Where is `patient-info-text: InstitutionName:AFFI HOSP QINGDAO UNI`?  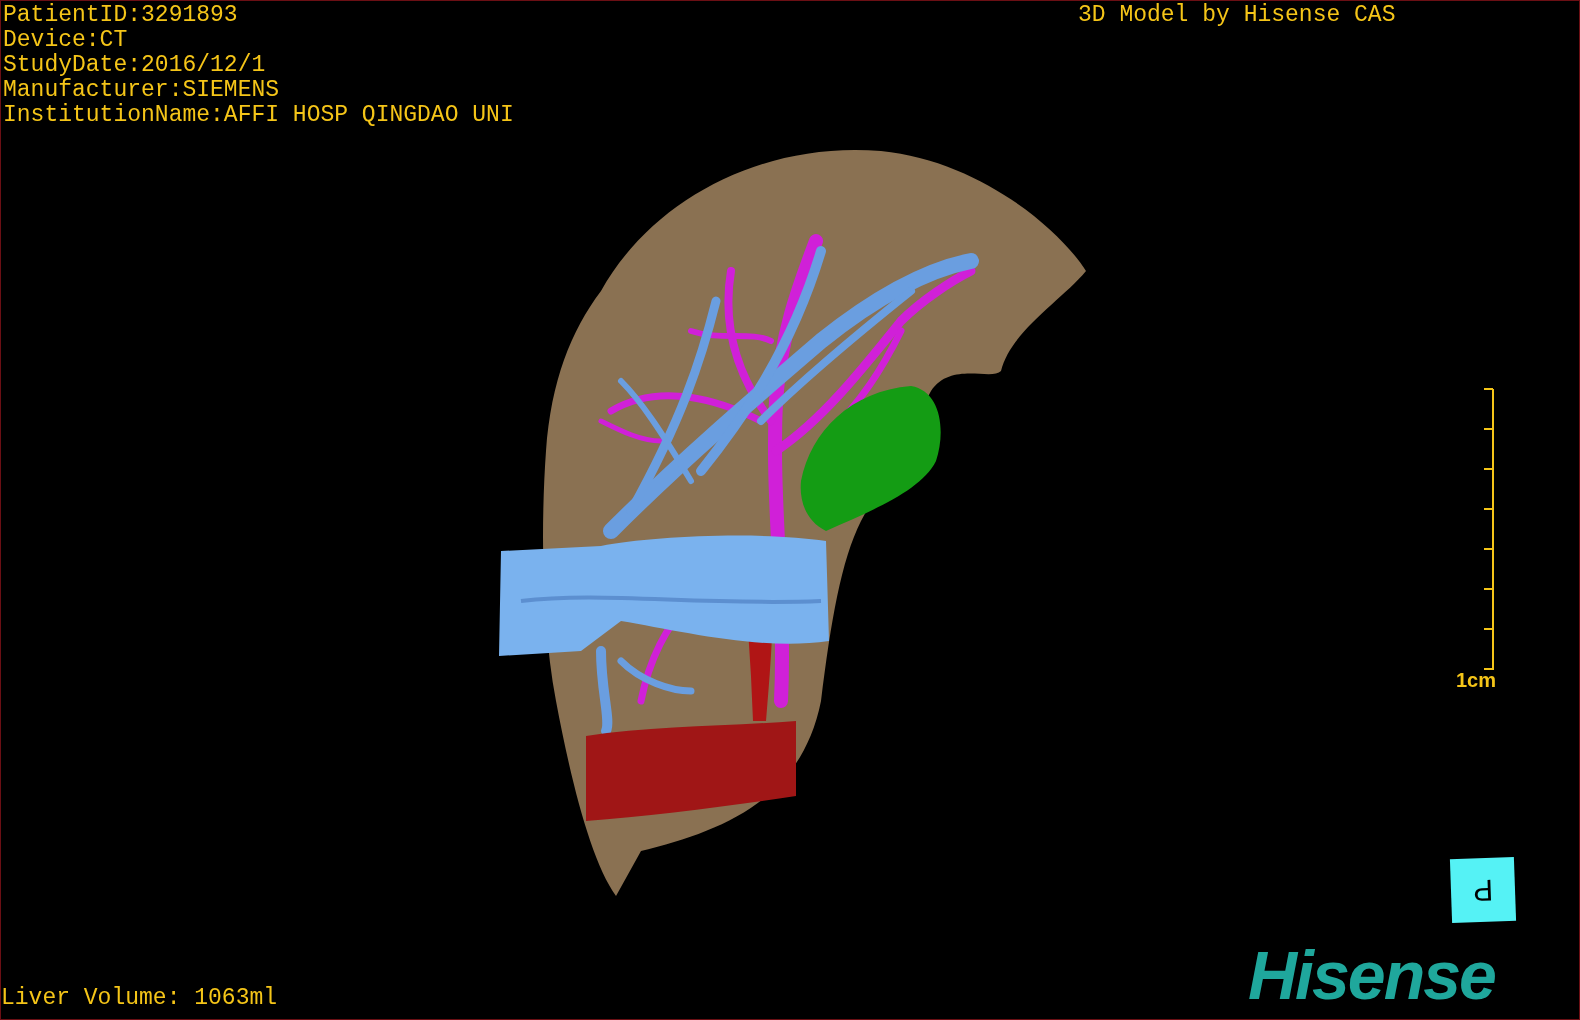
patient-info-text: InstitutionName:AFFI HOSP QINGDAO UNI is located at coordinates (258, 115).